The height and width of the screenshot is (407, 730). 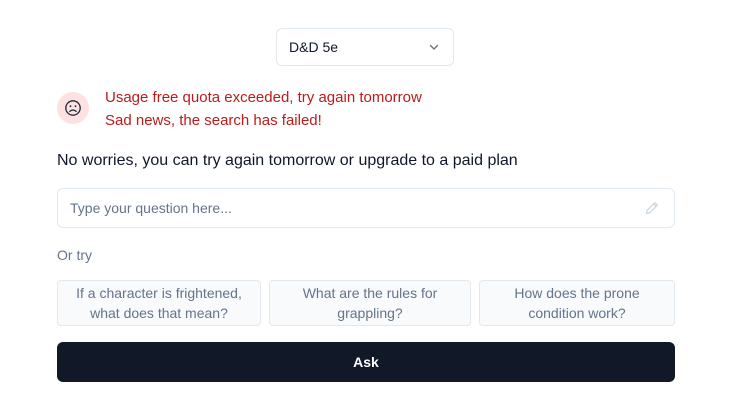 I want to click on game-system-select-value: D&D 5e, so click(x=314, y=47).